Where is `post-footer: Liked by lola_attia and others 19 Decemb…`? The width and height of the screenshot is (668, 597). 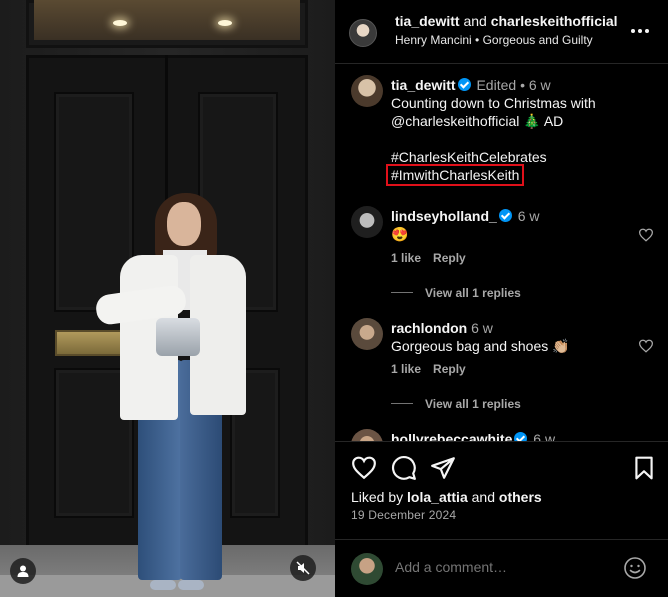 post-footer: Liked by lola_attia and others 19 Decemb… is located at coordinates (501, 519).